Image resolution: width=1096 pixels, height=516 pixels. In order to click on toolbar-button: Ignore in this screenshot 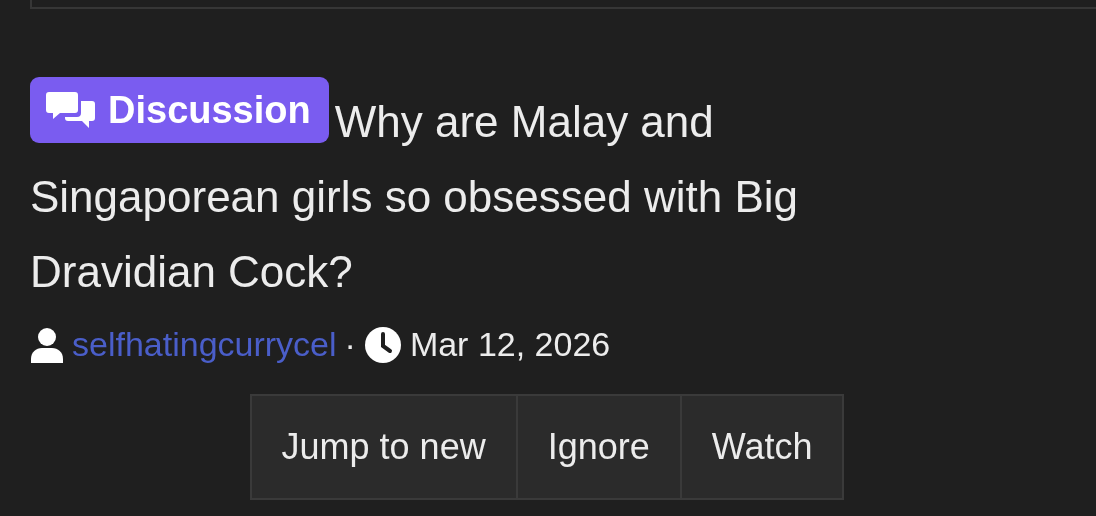, I will do `click(598, 447)`.